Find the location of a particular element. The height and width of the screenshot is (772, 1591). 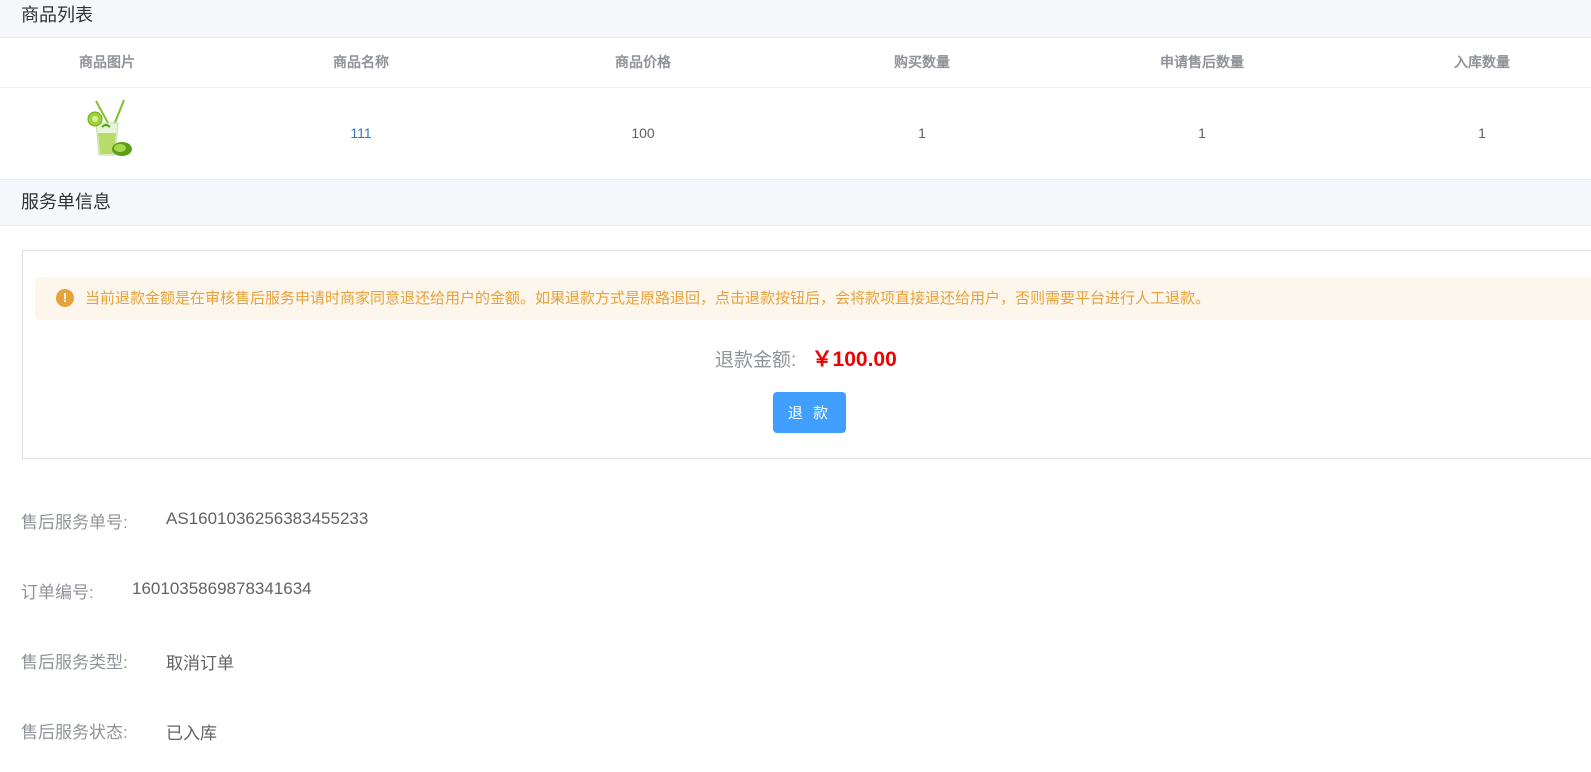

refund-amount: 退款金额: ￥100.00 is located at coordinates (806, 358).